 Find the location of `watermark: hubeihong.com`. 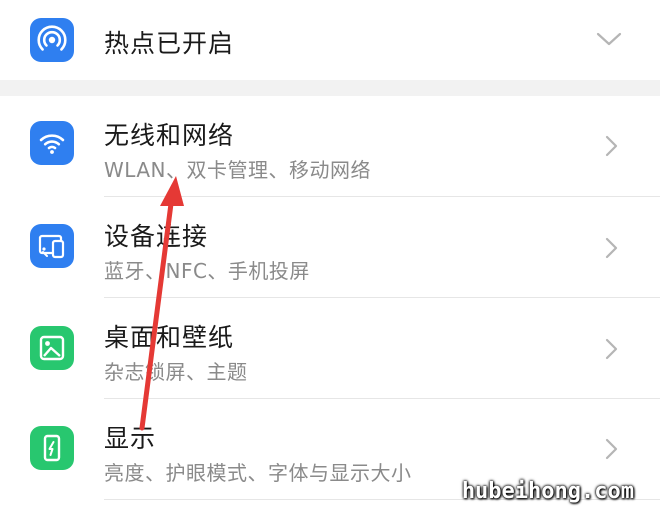

watermark: hubeihong.com is located at coordinates (547, 491).